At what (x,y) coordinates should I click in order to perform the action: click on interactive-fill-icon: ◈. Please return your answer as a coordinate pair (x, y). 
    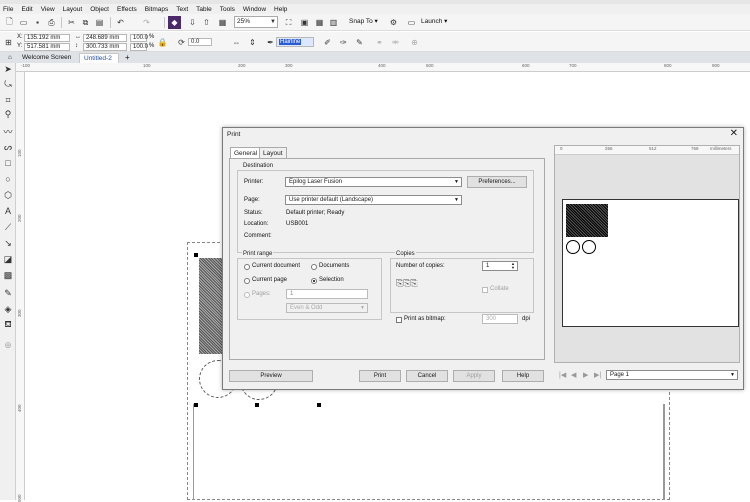
    Looking at the image, I should click on (8, 309).